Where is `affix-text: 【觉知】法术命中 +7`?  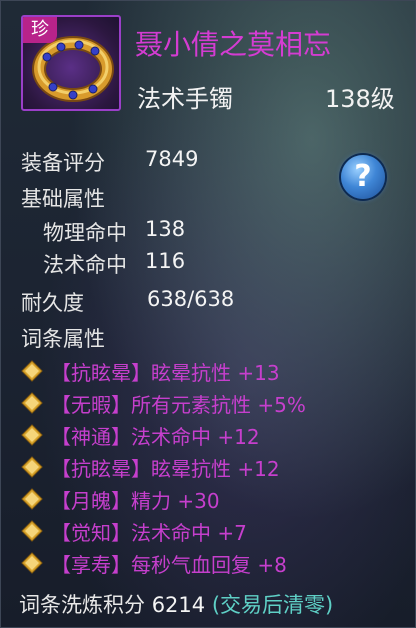
affix-text: 【觉知】法术命中 +7 is located at coordinates (149, 532).